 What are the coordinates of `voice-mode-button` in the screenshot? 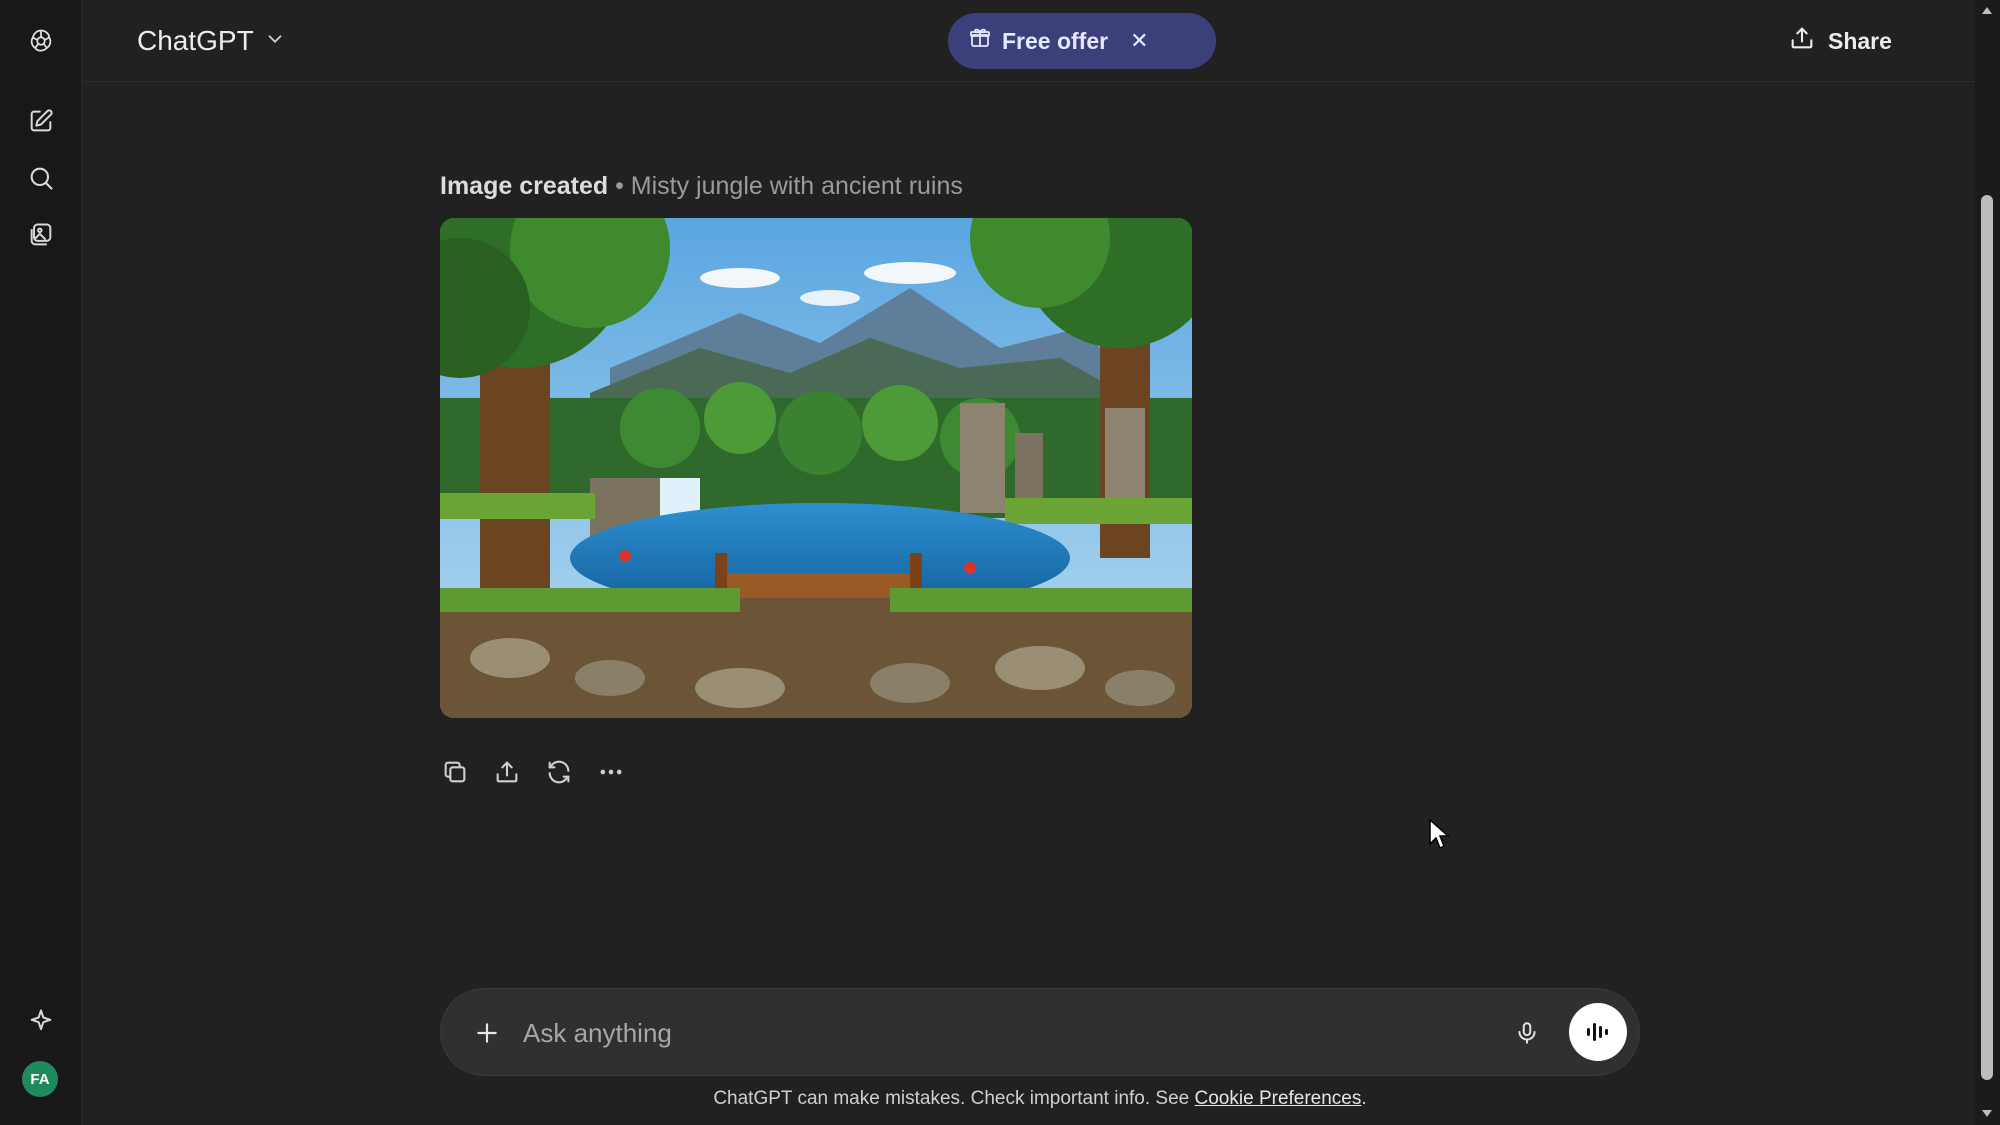 It's located at (1598, 1032).